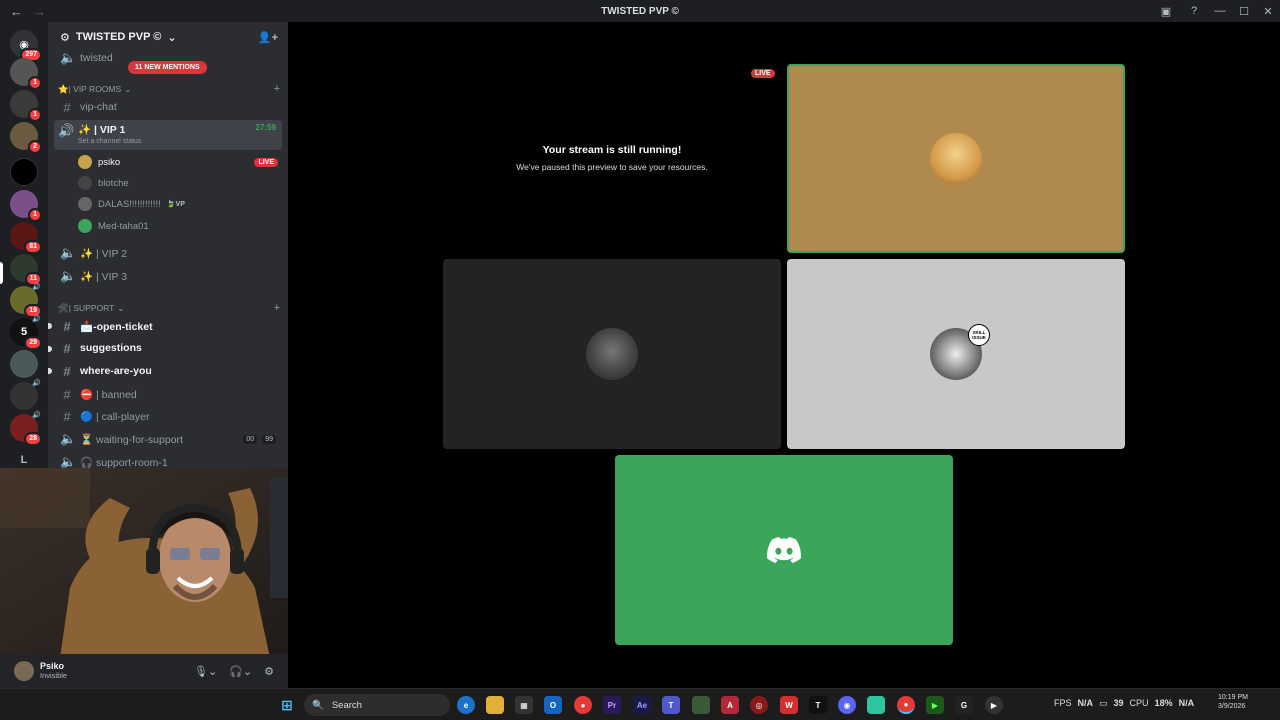 Image resolution: width=1280 pixels, height=720 pixels. Describe the element at coordinates (26, 238) in the screenshot. I see `server-icon-6: 81` at that location.